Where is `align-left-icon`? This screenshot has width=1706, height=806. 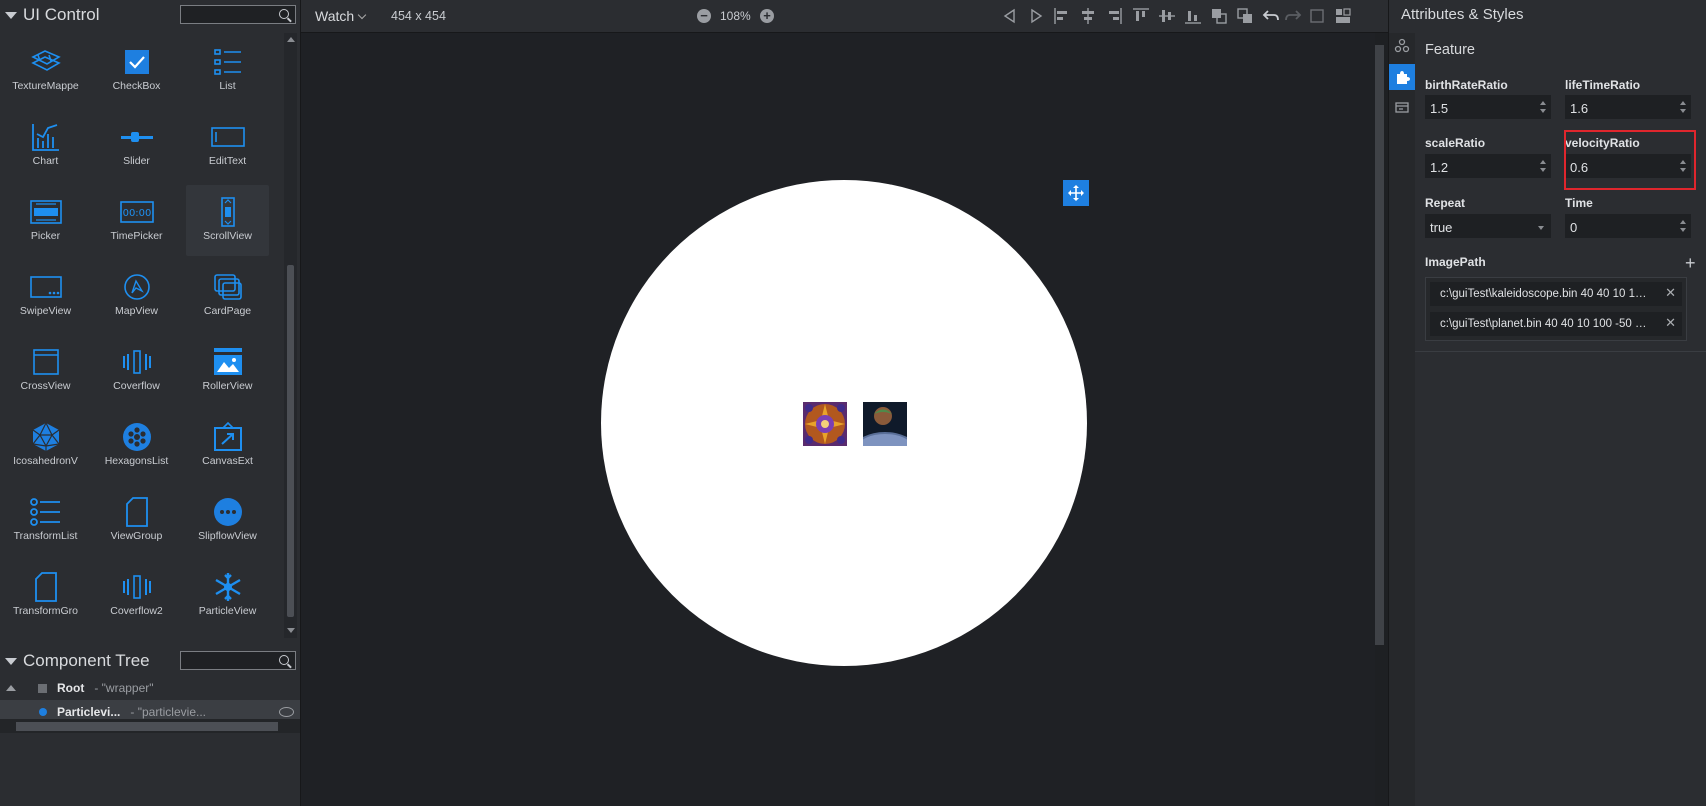
align-left-icon is located at coordinates (1062, 16).